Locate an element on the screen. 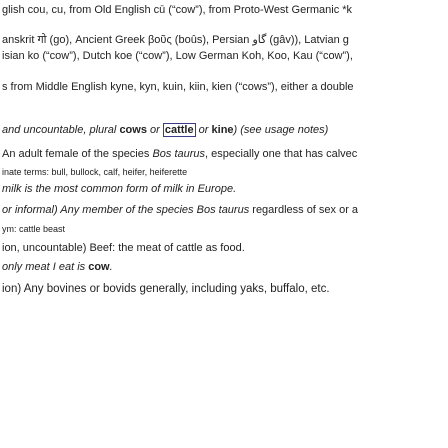  example-text: . is located at coordinates (111, 267).